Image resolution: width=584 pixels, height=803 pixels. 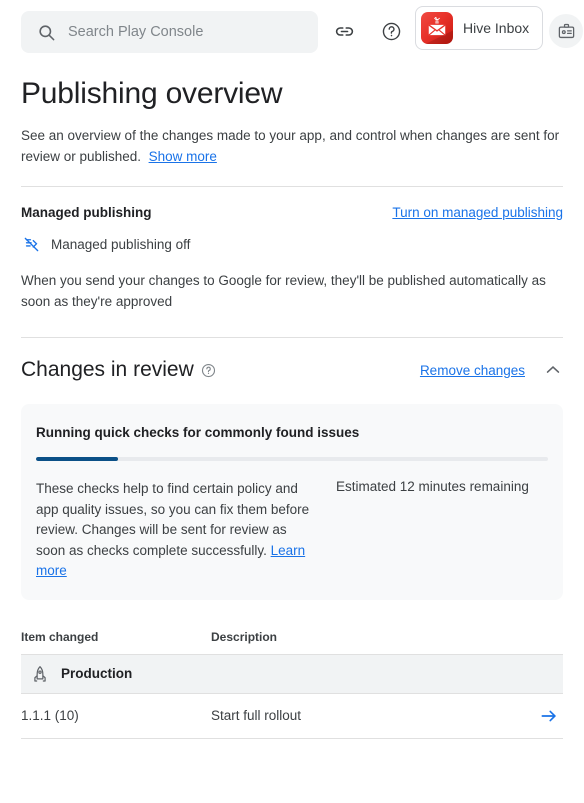 I want to click on managed-publishing-label: Managed publishing, so click(x=86, y=212).